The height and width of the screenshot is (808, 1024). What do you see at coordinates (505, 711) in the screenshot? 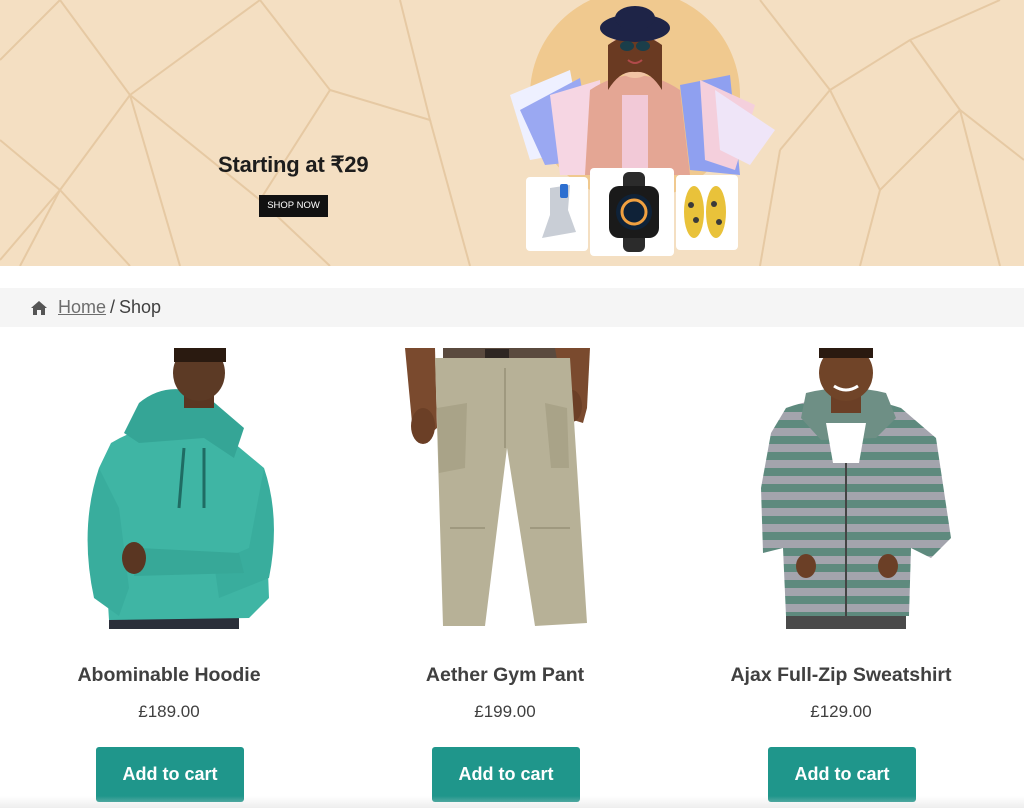
I see `product-price: £199.00` at bounding box center [505, 711].